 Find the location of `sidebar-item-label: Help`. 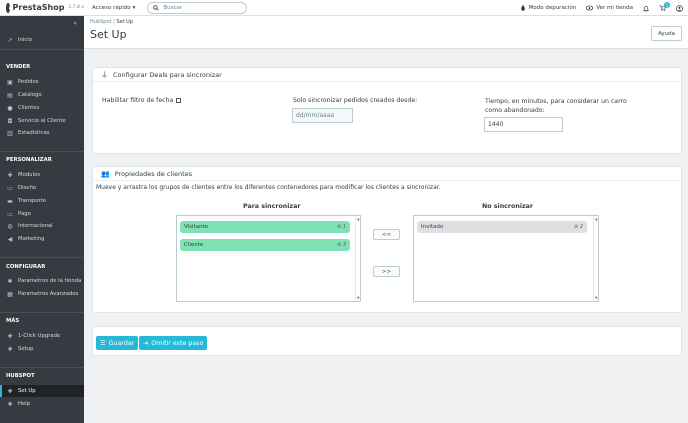

sidebar-item-label: Help is located at coordinates (24, 404).